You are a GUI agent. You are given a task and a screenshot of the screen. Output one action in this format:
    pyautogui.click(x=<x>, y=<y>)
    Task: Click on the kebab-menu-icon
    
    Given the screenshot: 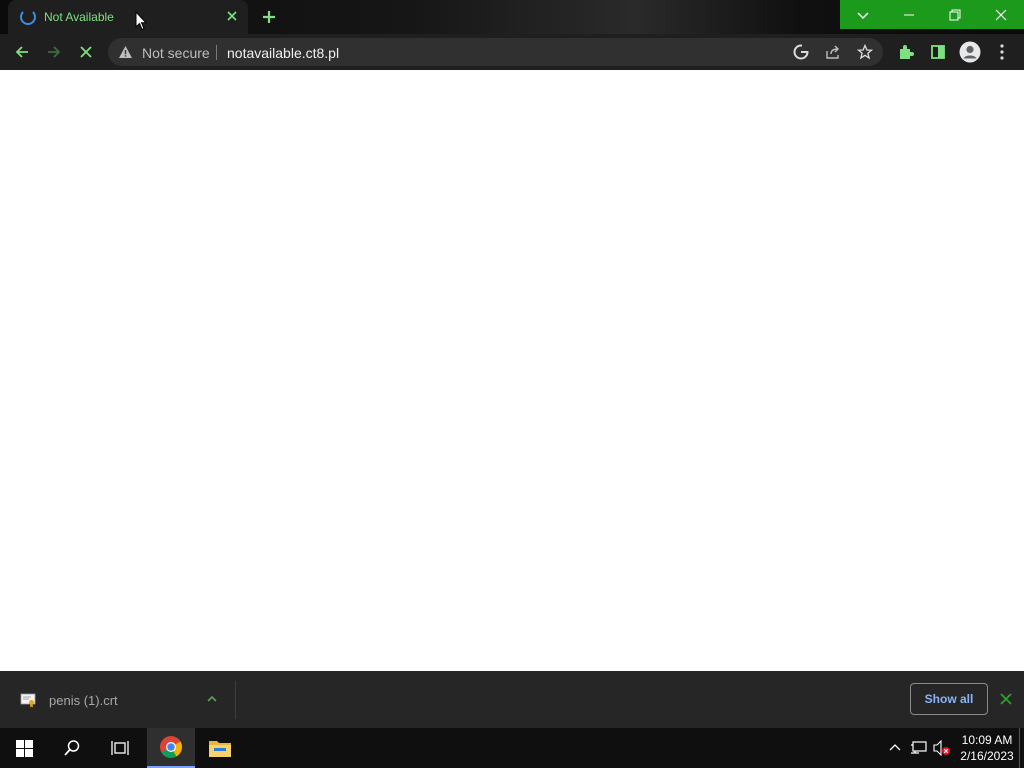 What is the action you would take?
    pyautogui.click(x=1002, y=52)
    